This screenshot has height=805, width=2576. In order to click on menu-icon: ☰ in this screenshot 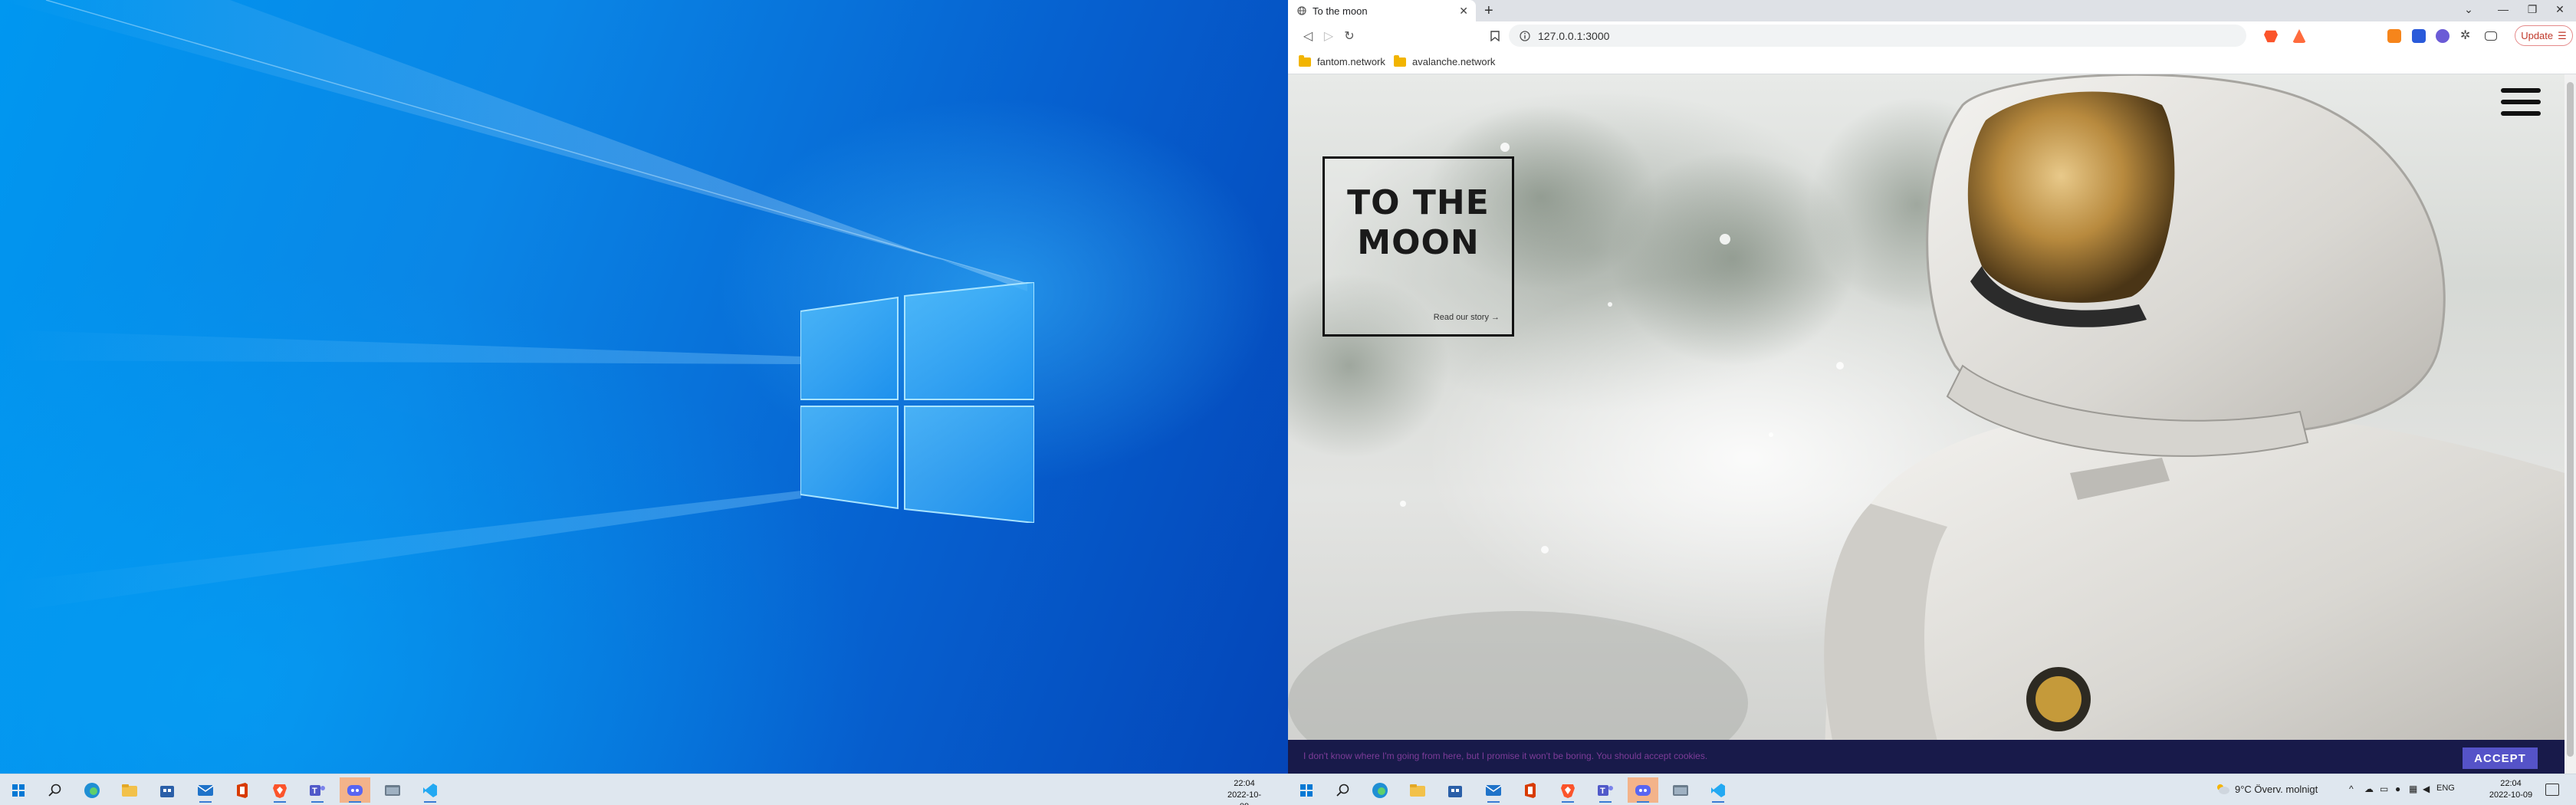, I will do `click(2562, 35)`.